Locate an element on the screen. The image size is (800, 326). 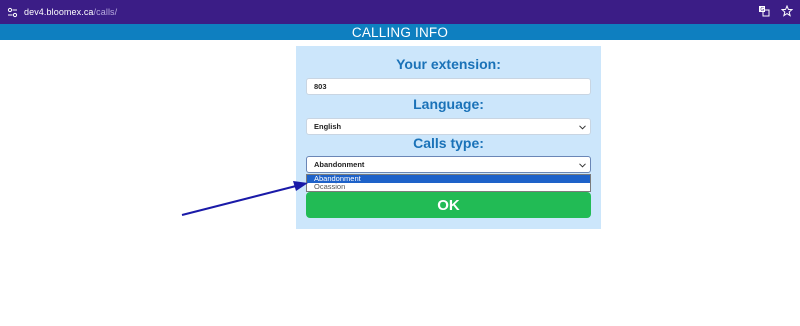
url-host: dev4.bloomex.ca is located at coordinates (59, 12).